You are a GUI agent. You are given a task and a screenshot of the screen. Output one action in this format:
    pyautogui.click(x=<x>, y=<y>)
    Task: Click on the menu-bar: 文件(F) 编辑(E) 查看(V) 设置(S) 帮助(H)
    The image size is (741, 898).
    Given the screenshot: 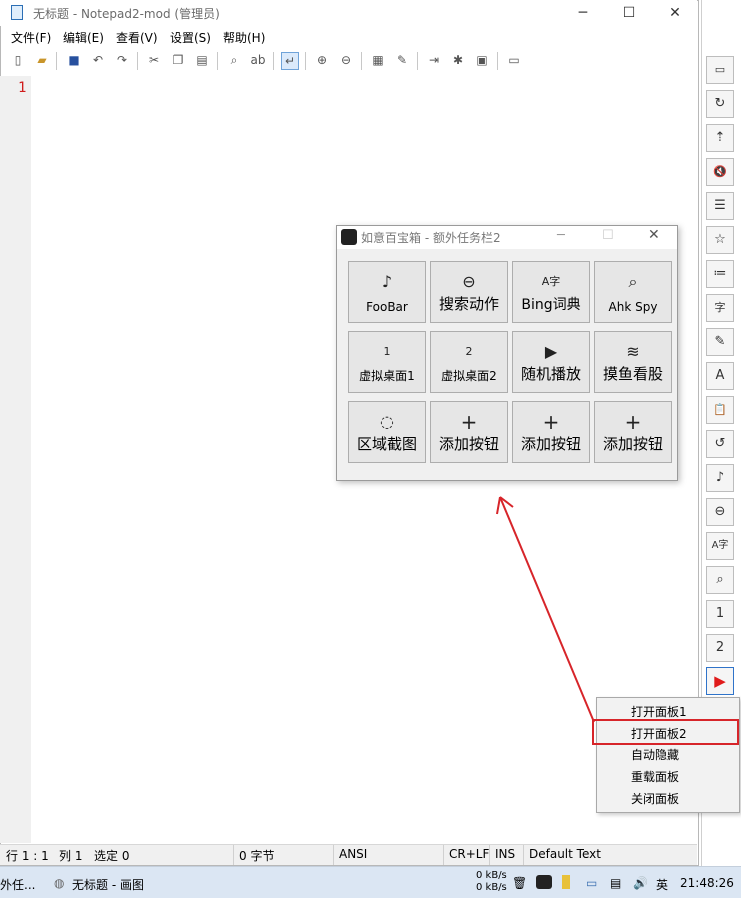 What is the action you would take?
    pyautogui.click(x=348, y=37)
    